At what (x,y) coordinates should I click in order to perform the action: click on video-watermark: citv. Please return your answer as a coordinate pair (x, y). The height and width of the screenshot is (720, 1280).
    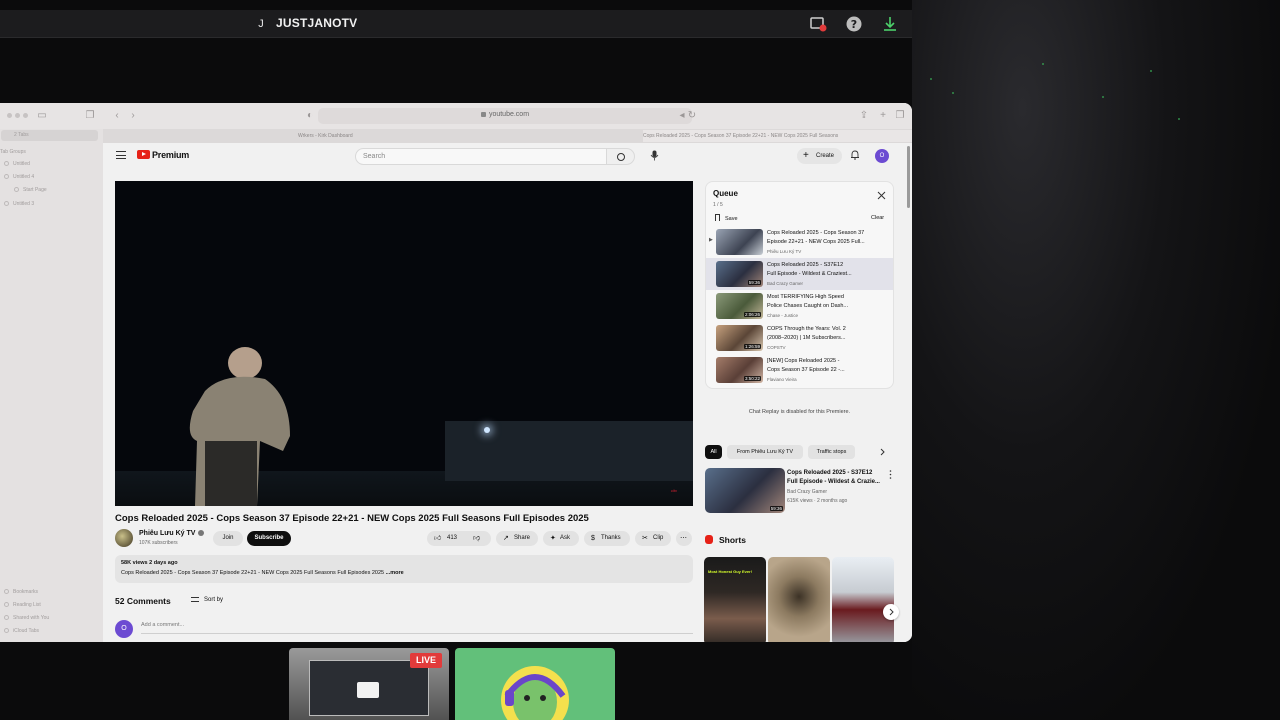
    Looking at the image, I should click on (674, 490).